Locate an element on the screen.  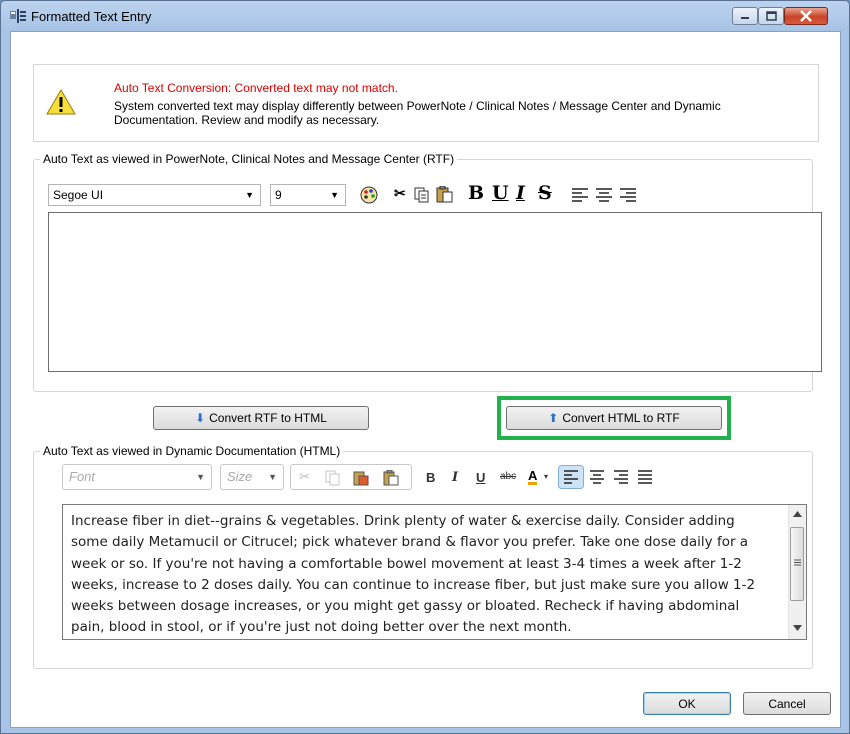
paste-text-icon is located at coordinates (361, 478).